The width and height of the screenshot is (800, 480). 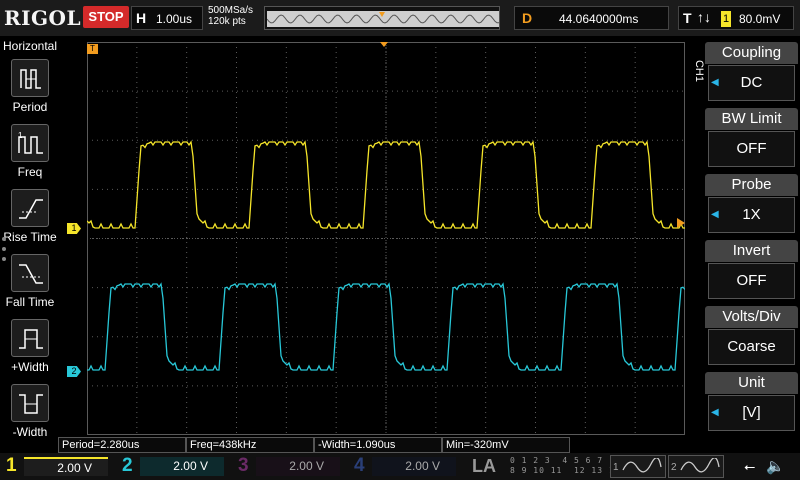 I want to click on measurement-freq: Freq=438kHz, so click(x=250, y=445).